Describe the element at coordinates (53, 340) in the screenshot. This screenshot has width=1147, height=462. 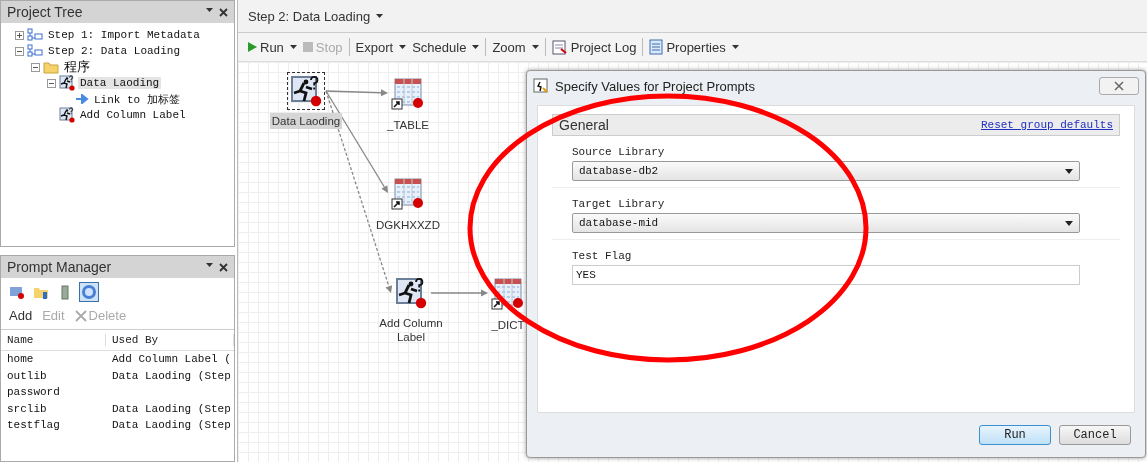
I see `column-header: Name` at that location.